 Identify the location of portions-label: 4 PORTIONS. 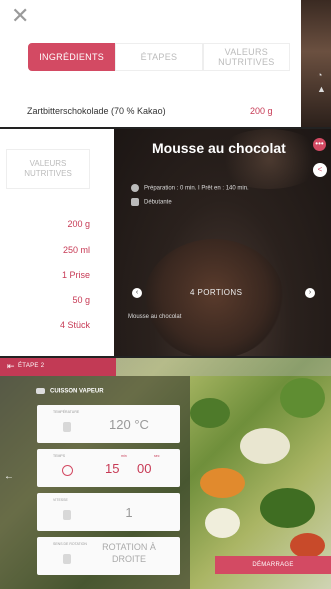
(216, 292).